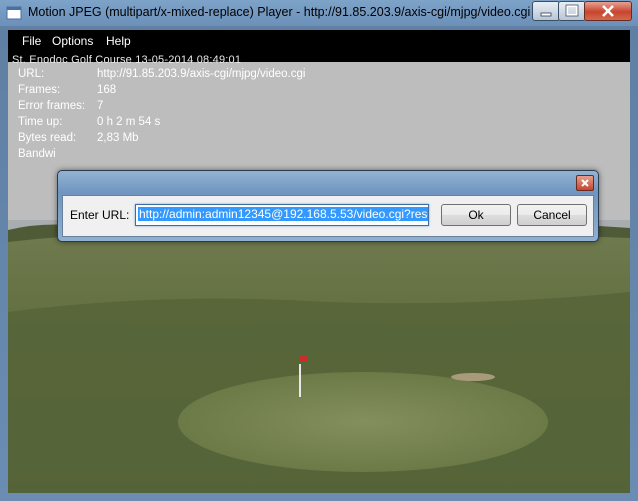 The width and height of the screenshot is (638, 501). Describe the element at coordinates (31, 41) in the screenshot. I see `menu-file: File` at that location.